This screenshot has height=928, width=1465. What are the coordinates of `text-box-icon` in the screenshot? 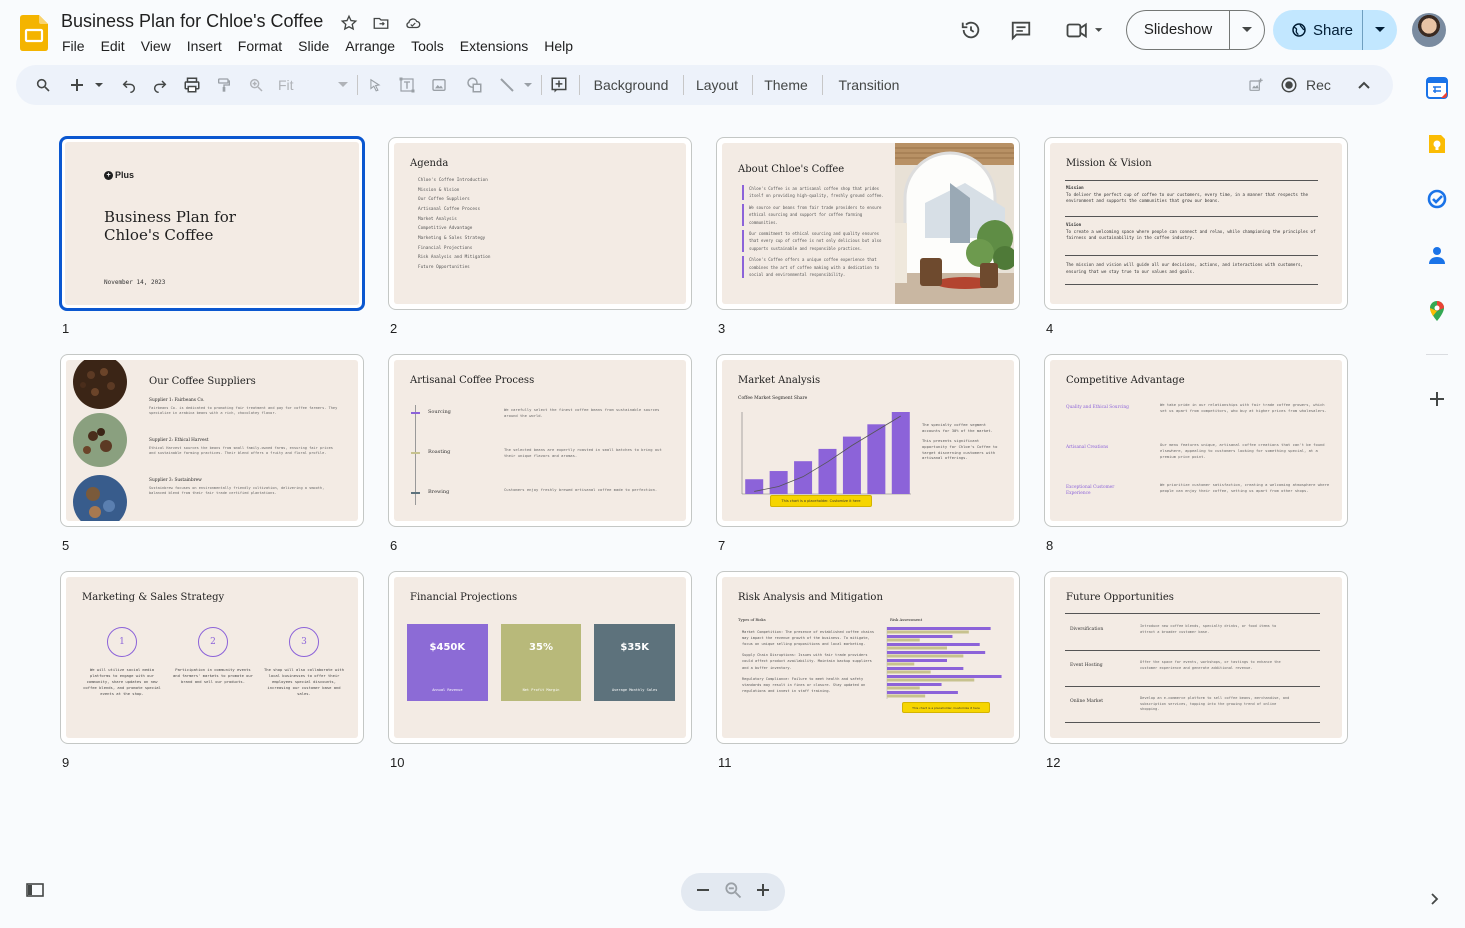 It's located at (407, 85).